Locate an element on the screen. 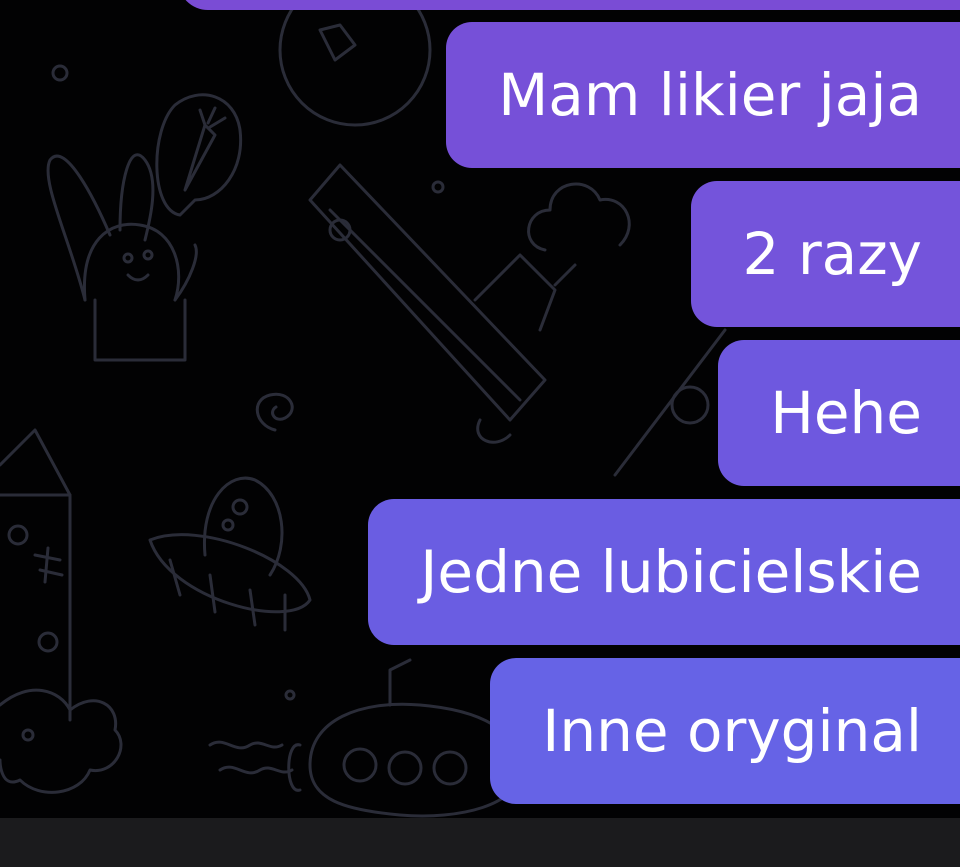  message-text: Jedne lubicielskie is located at coordinates (671, 572).